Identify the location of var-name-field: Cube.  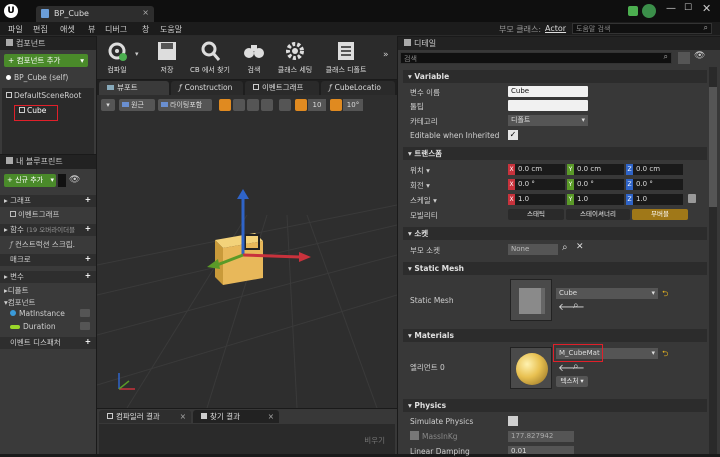
(548, 91).